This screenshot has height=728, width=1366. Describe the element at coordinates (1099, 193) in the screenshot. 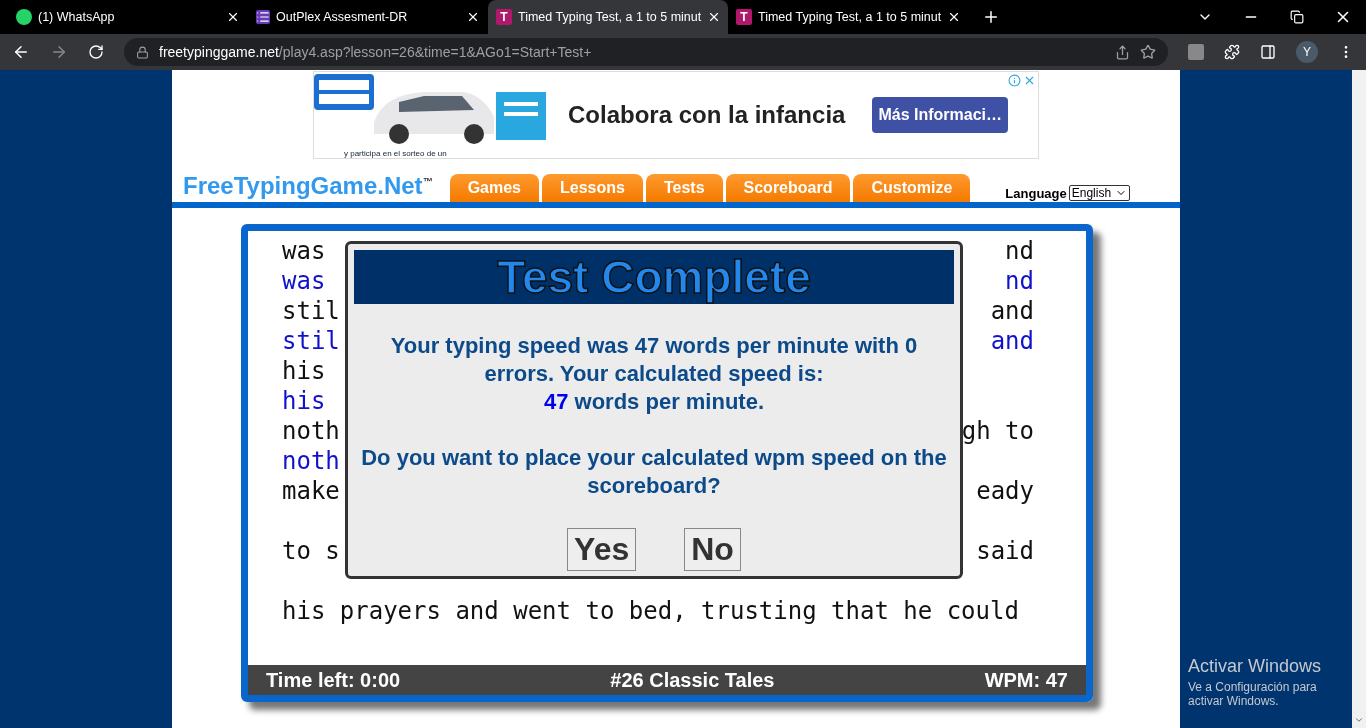

I see `language-select: English` at that location.